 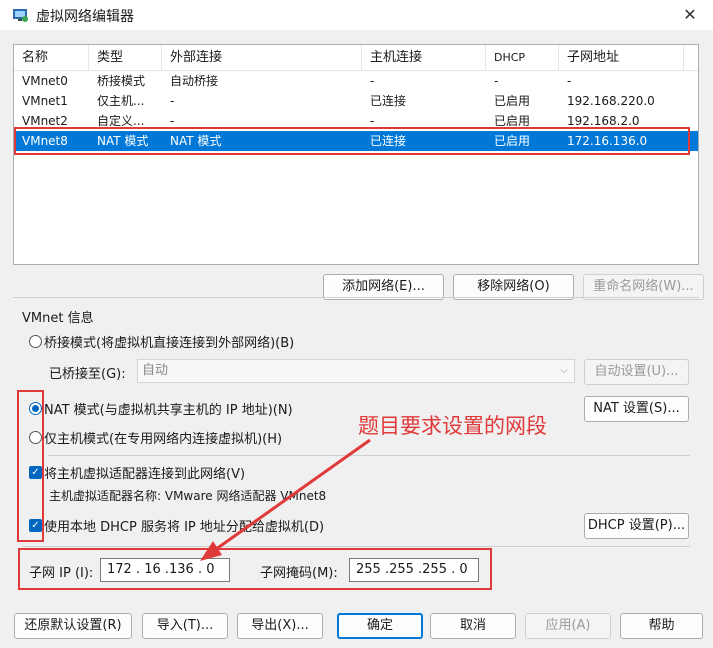 What do you see at coordinates (299, 573) in the screenshot?
I see `subnet-mask-label: 子网掩码(M):` at bounding box center [299, 573].